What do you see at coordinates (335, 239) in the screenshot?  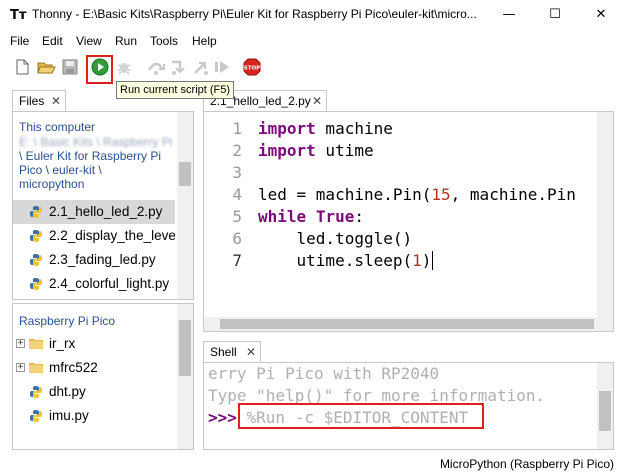 I see `code-line: led.toggle()` at bounding box center [335, 239].